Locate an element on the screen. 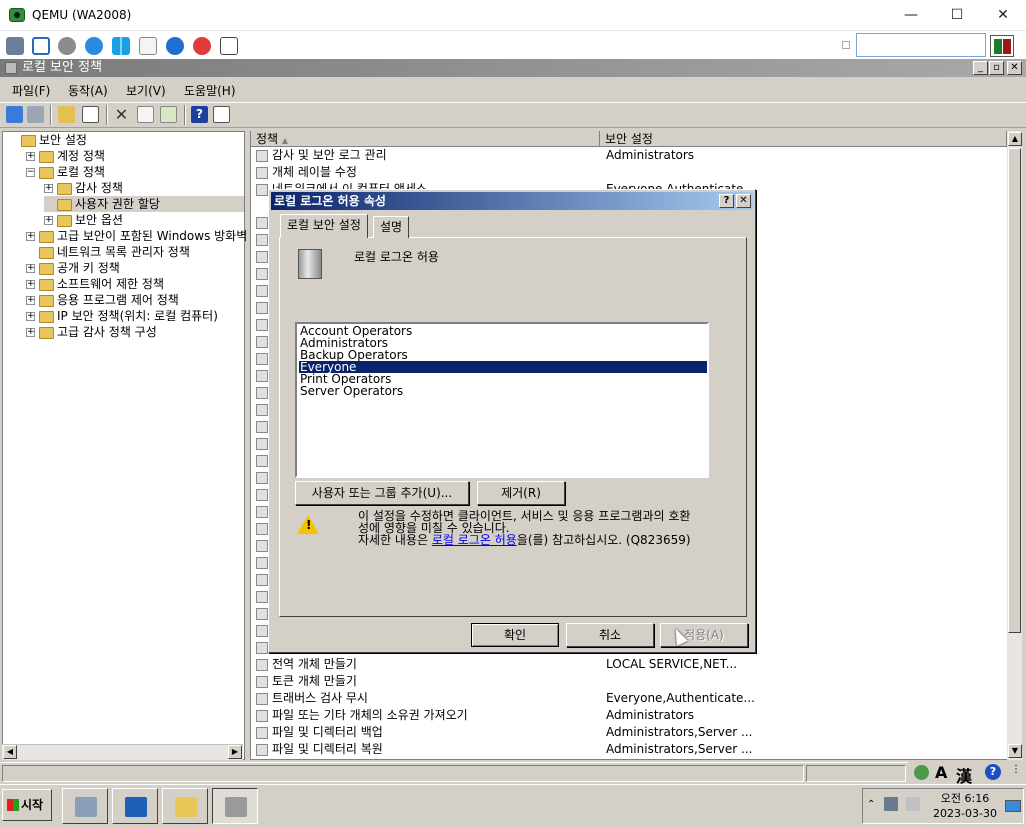 The image size is (1026, 828). show-hidden-icons-icon: ⌃ is located at coordinates (871, 804).